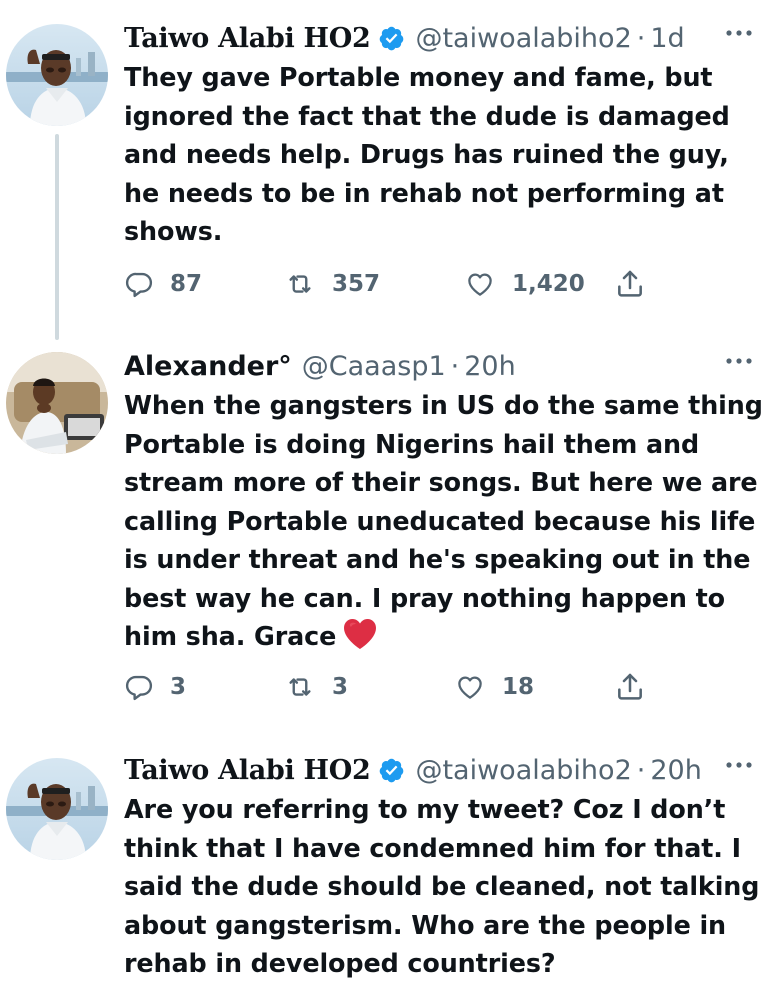 Image resolution: width=776 pixels, height=992 pixels. Describe the element at coordinates (356, 284) in the screenshot. I see `retweet-count: 357` at that location.